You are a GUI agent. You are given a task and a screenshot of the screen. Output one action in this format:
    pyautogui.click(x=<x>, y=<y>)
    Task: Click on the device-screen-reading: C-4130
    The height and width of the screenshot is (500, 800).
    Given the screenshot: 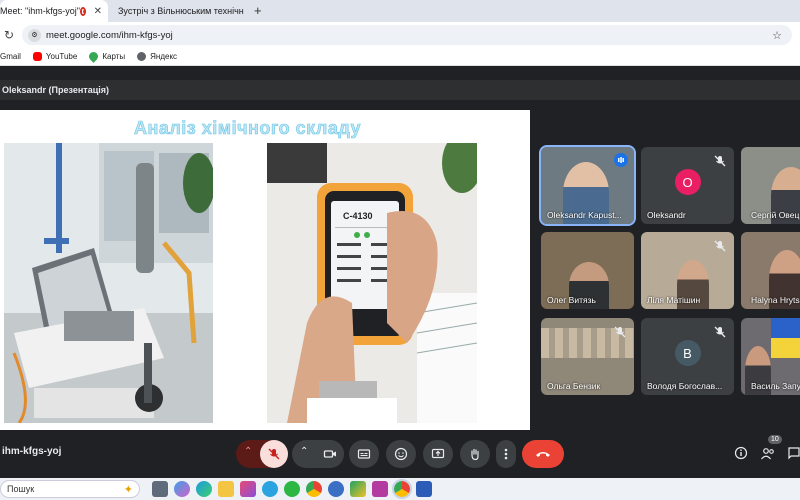 What is the action you would take?
    pyautogui.click(x=358, y=216)
    